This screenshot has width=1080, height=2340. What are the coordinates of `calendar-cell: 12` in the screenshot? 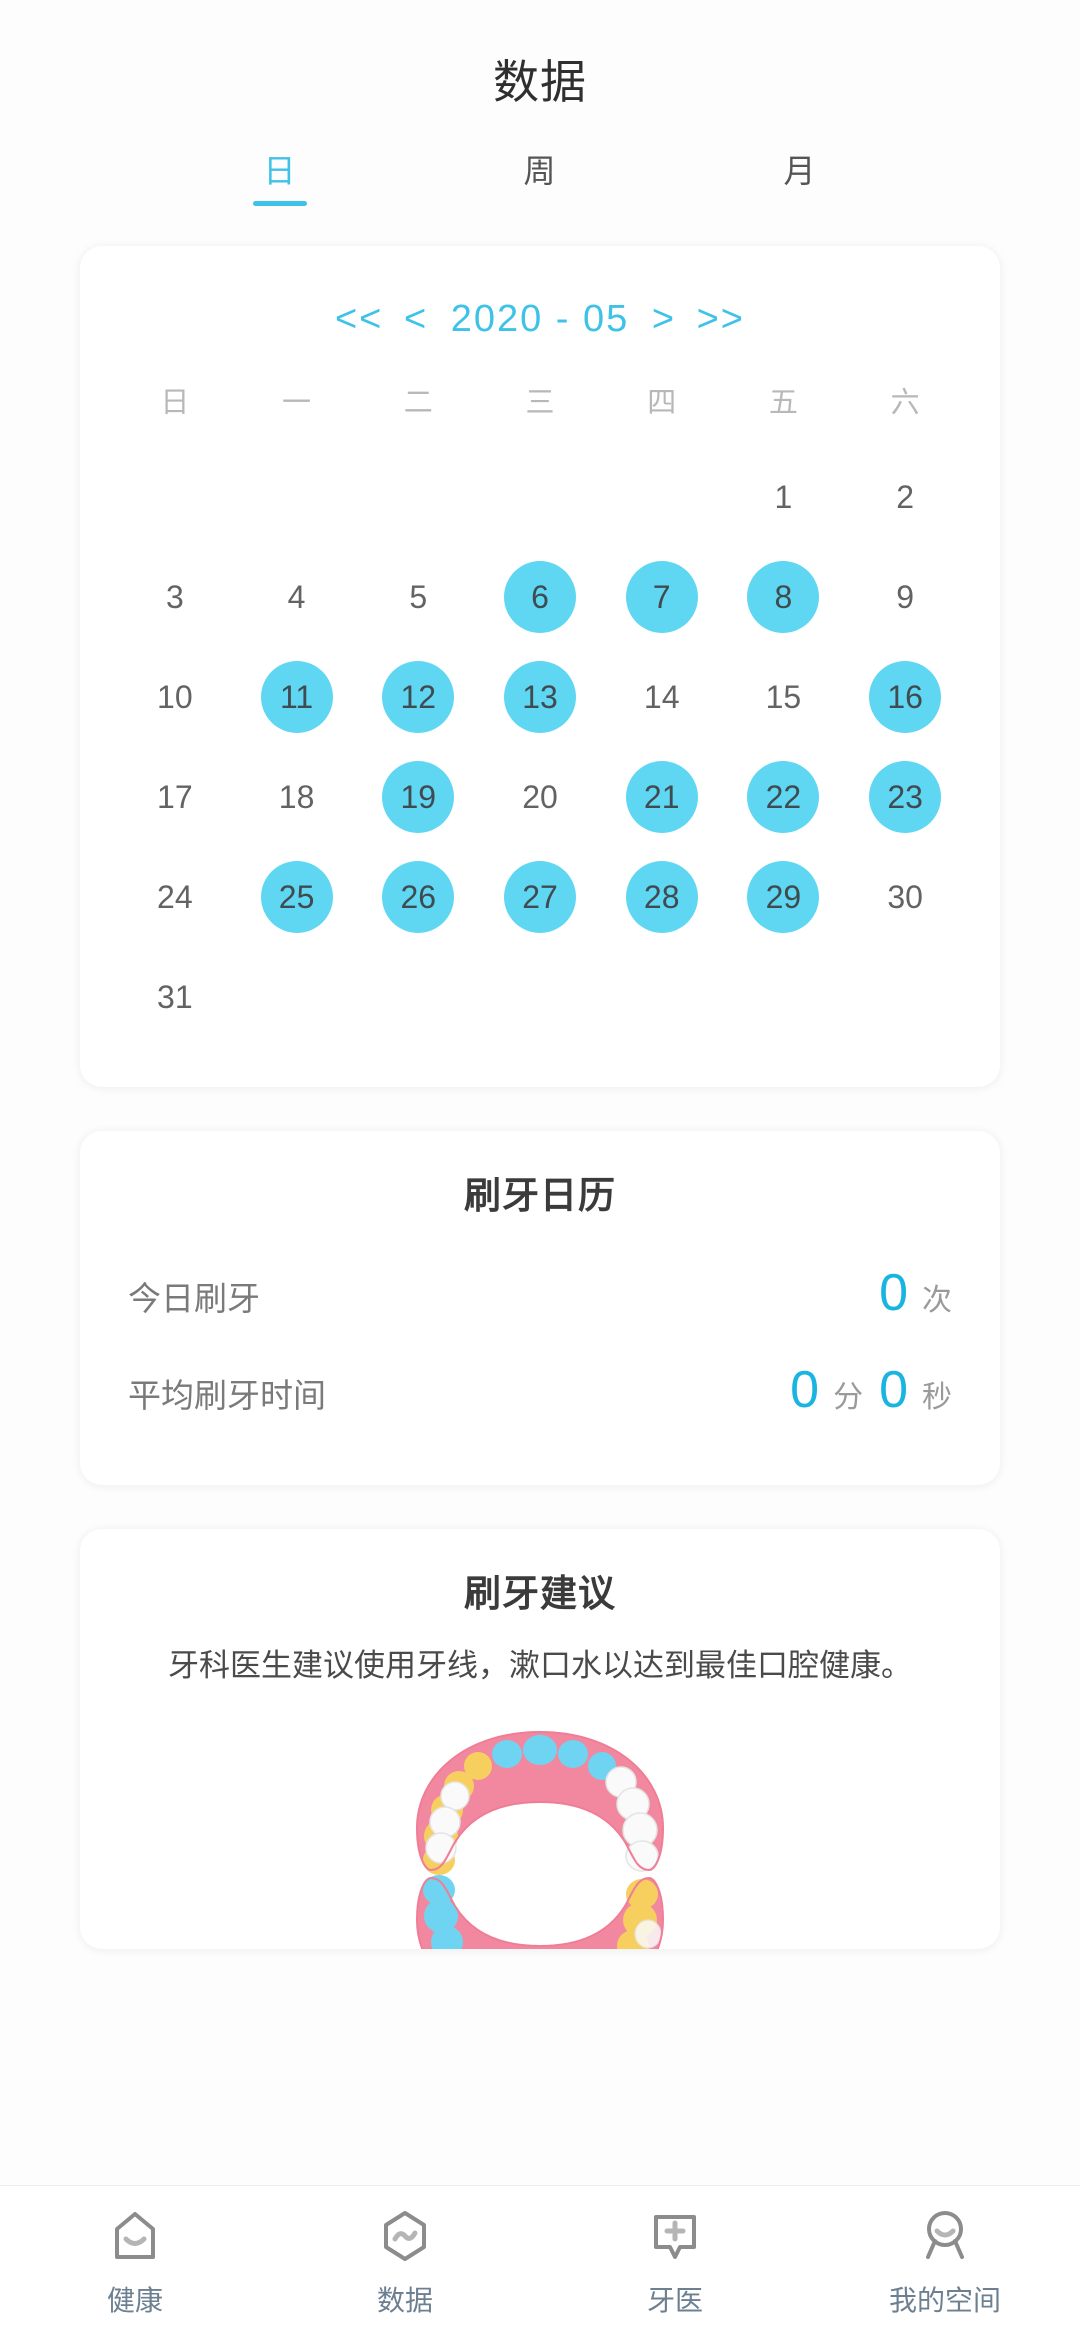 It's located at (418, 697).